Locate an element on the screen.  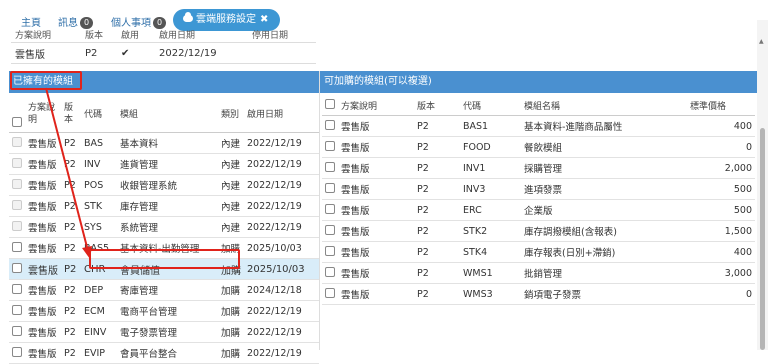
annotation-arrow is located at coordinates (68, 173).